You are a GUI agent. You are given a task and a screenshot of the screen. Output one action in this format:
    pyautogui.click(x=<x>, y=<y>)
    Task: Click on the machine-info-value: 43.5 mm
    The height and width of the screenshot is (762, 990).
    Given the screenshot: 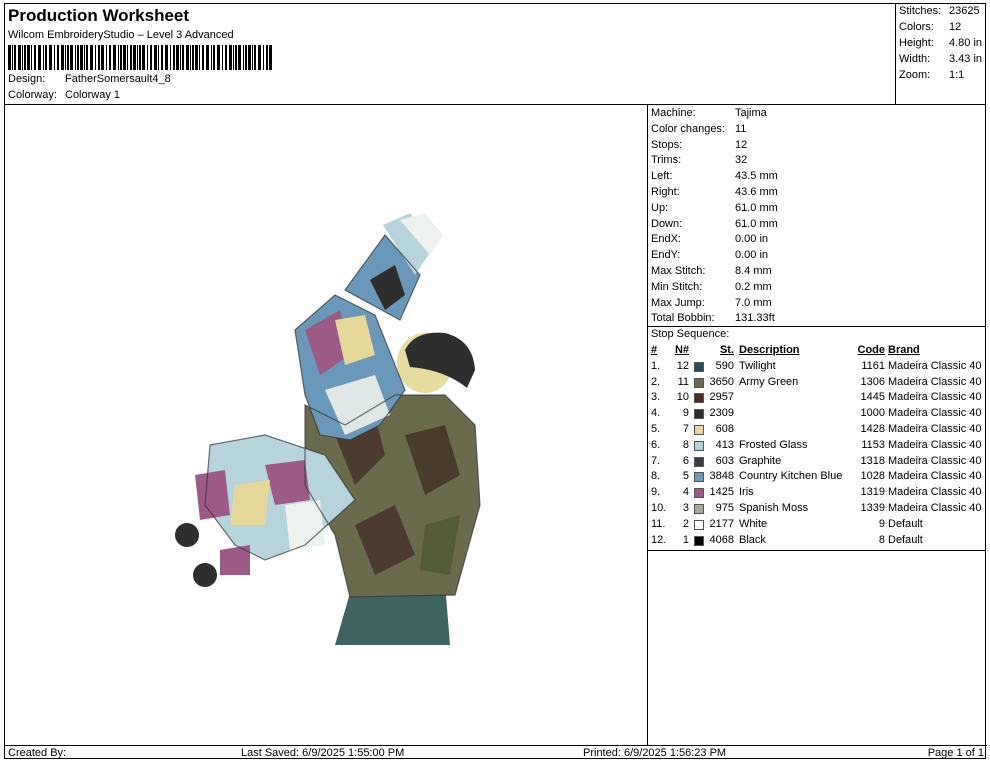 What is the action you would take?
    pyautogui.click(x=756, y=176)
    